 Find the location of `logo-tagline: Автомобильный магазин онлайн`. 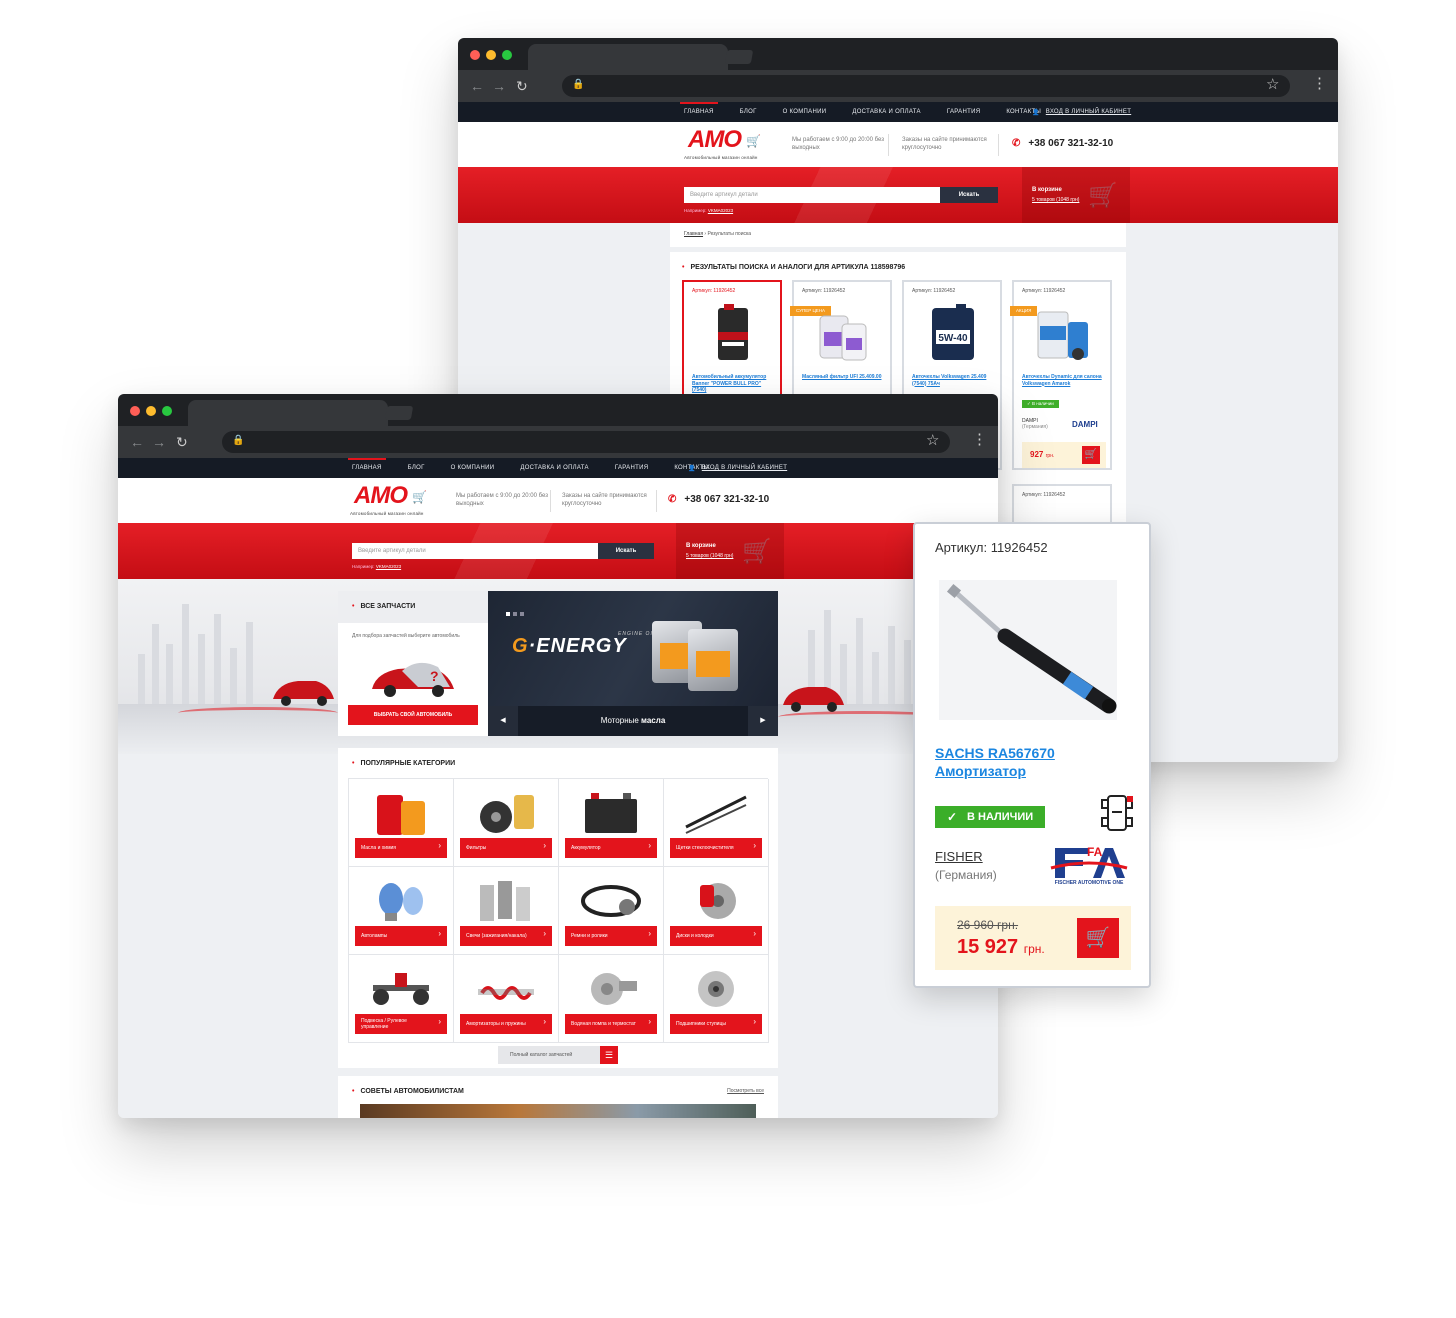

logo-tagline: Автомобильный магазин онлайн is located at coordinates (387, 513).